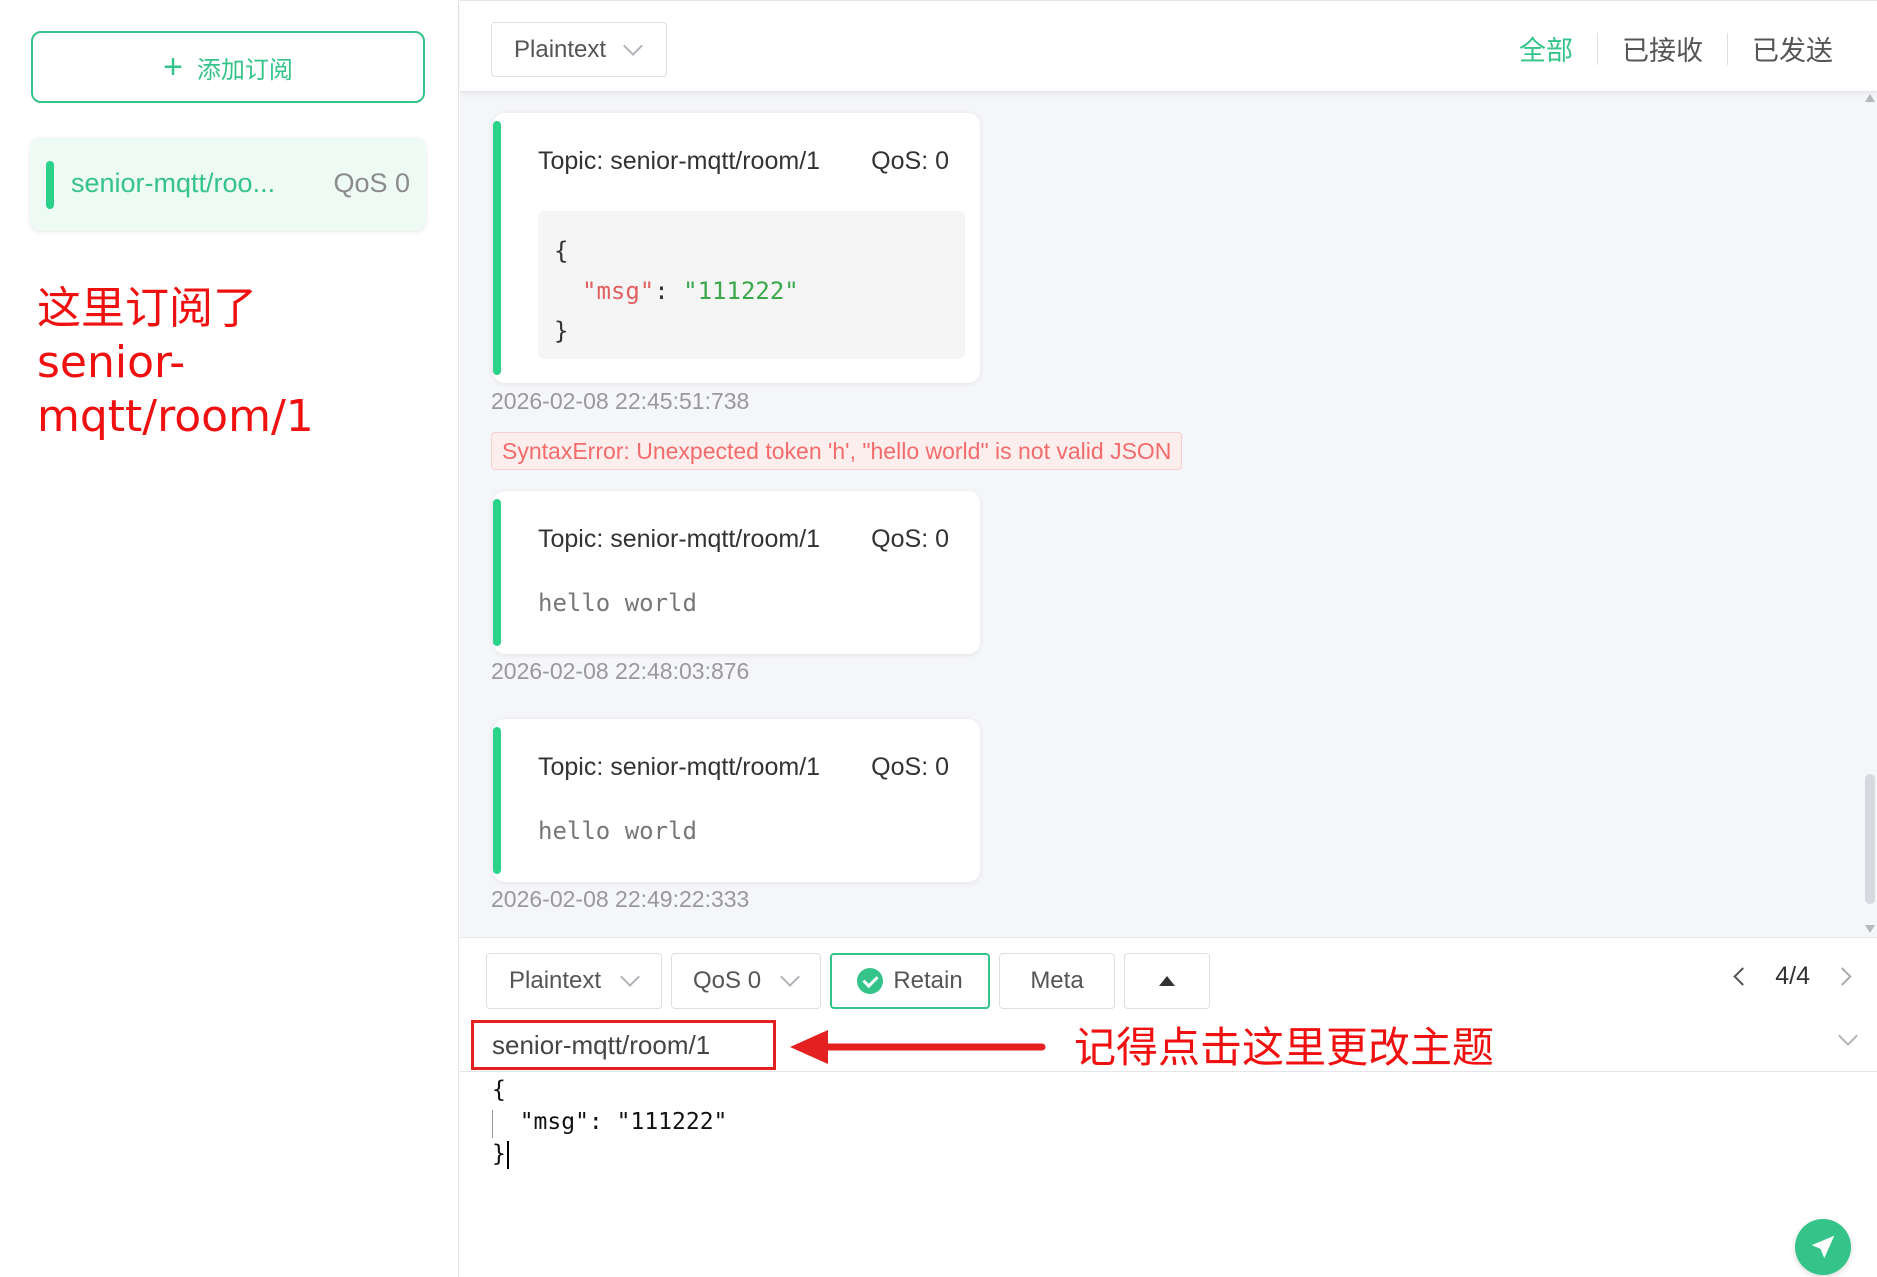  What do you see at coordinates (1842, 976) in the screenshot?
I see `chevron-right-icon` at bounding box center [1842, 976].